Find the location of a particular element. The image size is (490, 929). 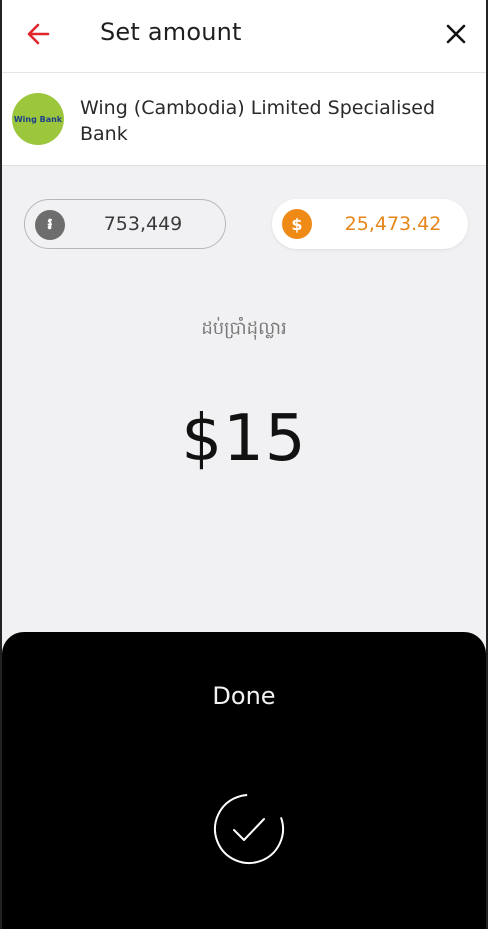

bank-logo-text: Wing Bank is located at coordinates (38, 119).